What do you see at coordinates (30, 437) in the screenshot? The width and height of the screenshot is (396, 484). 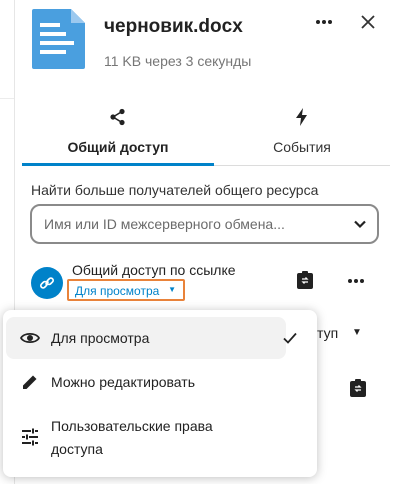 I see `tune-icon` at bounding box center [30, 437].